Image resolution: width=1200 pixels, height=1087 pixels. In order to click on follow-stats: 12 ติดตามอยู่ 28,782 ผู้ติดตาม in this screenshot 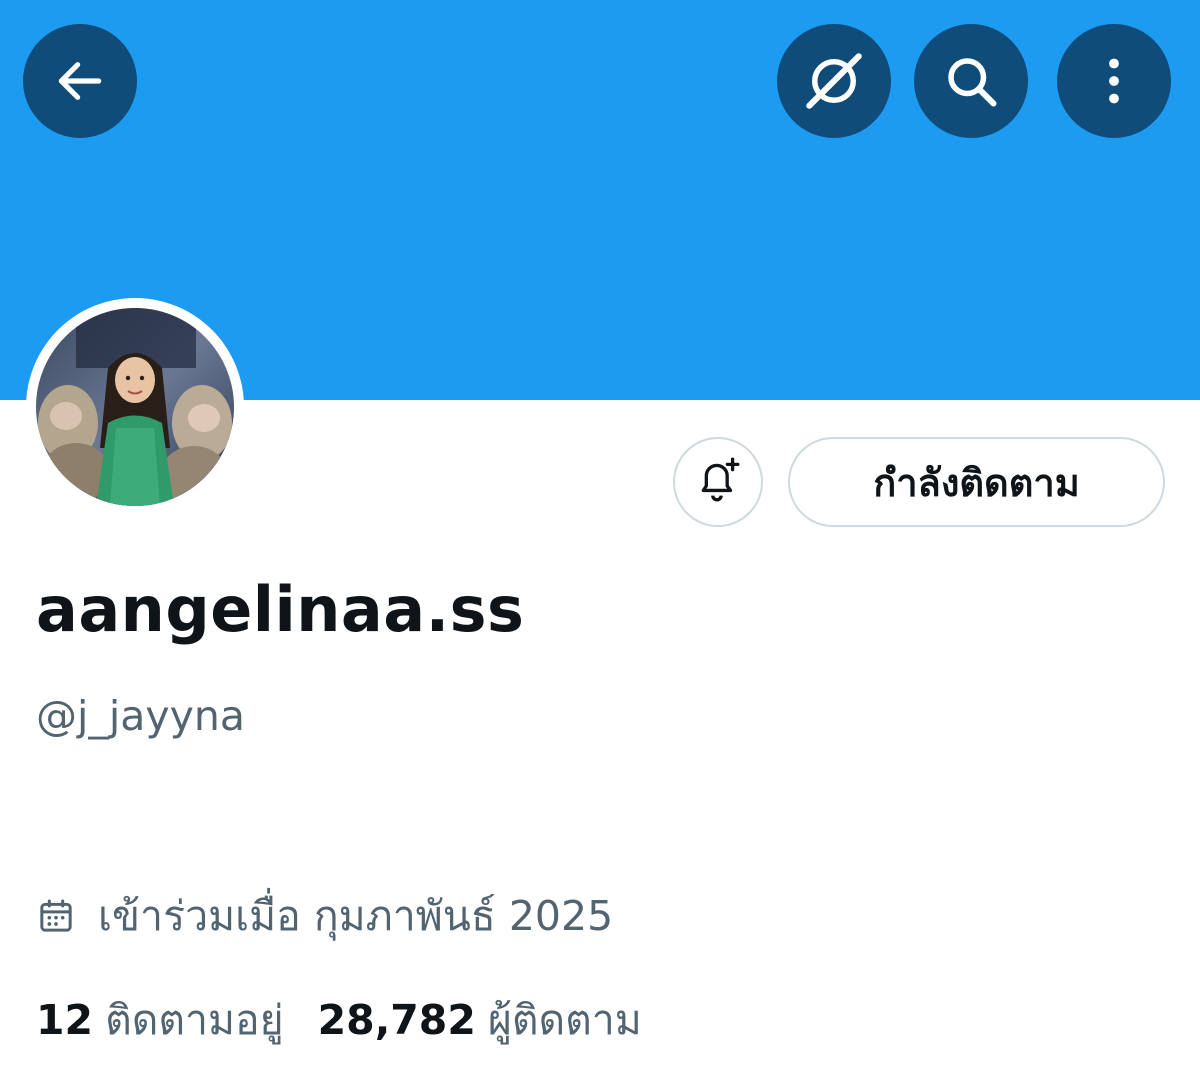, I will do `click(339, 1020)`.